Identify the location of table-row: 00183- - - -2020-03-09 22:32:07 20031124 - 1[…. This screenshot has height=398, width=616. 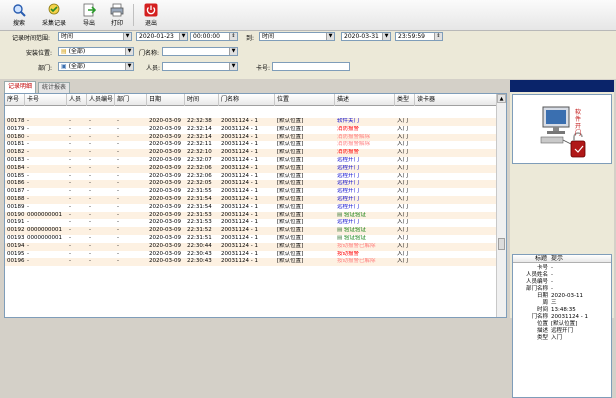
(251, 161).